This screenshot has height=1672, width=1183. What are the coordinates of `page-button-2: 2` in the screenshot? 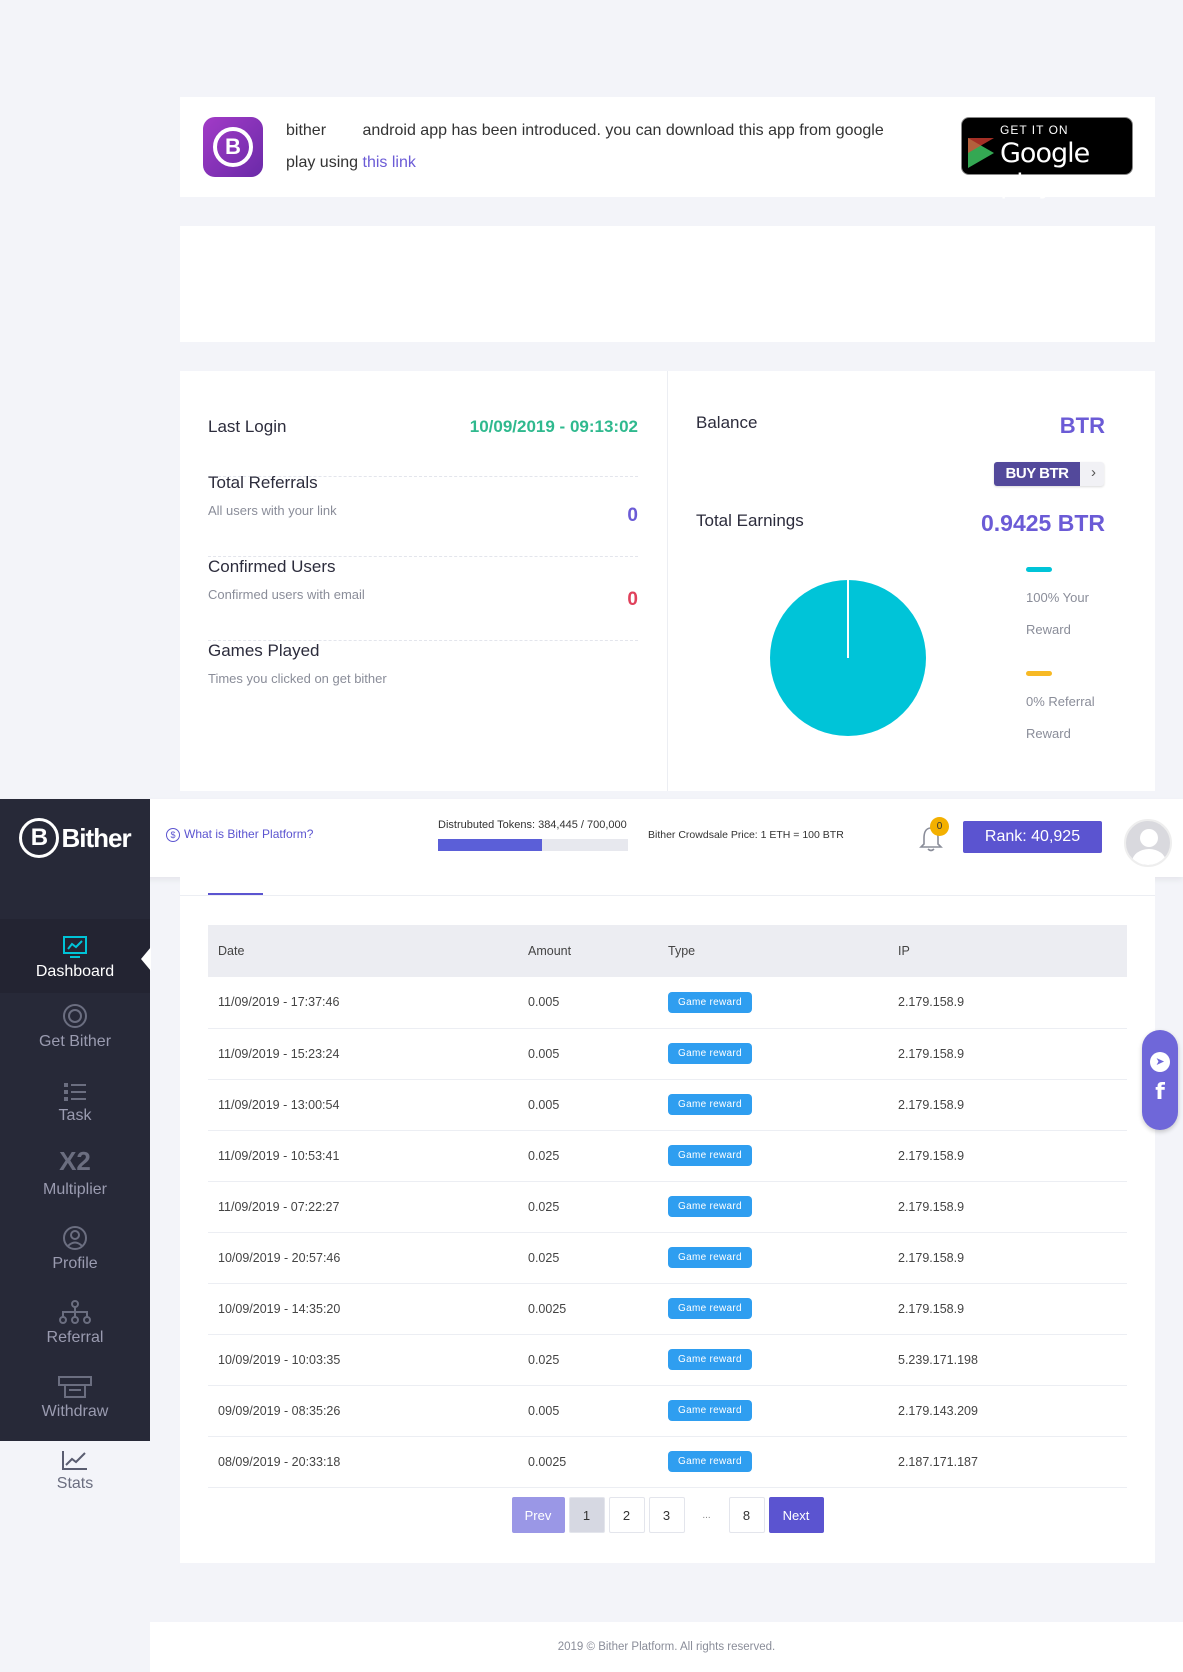 It's located at (626, 1515).